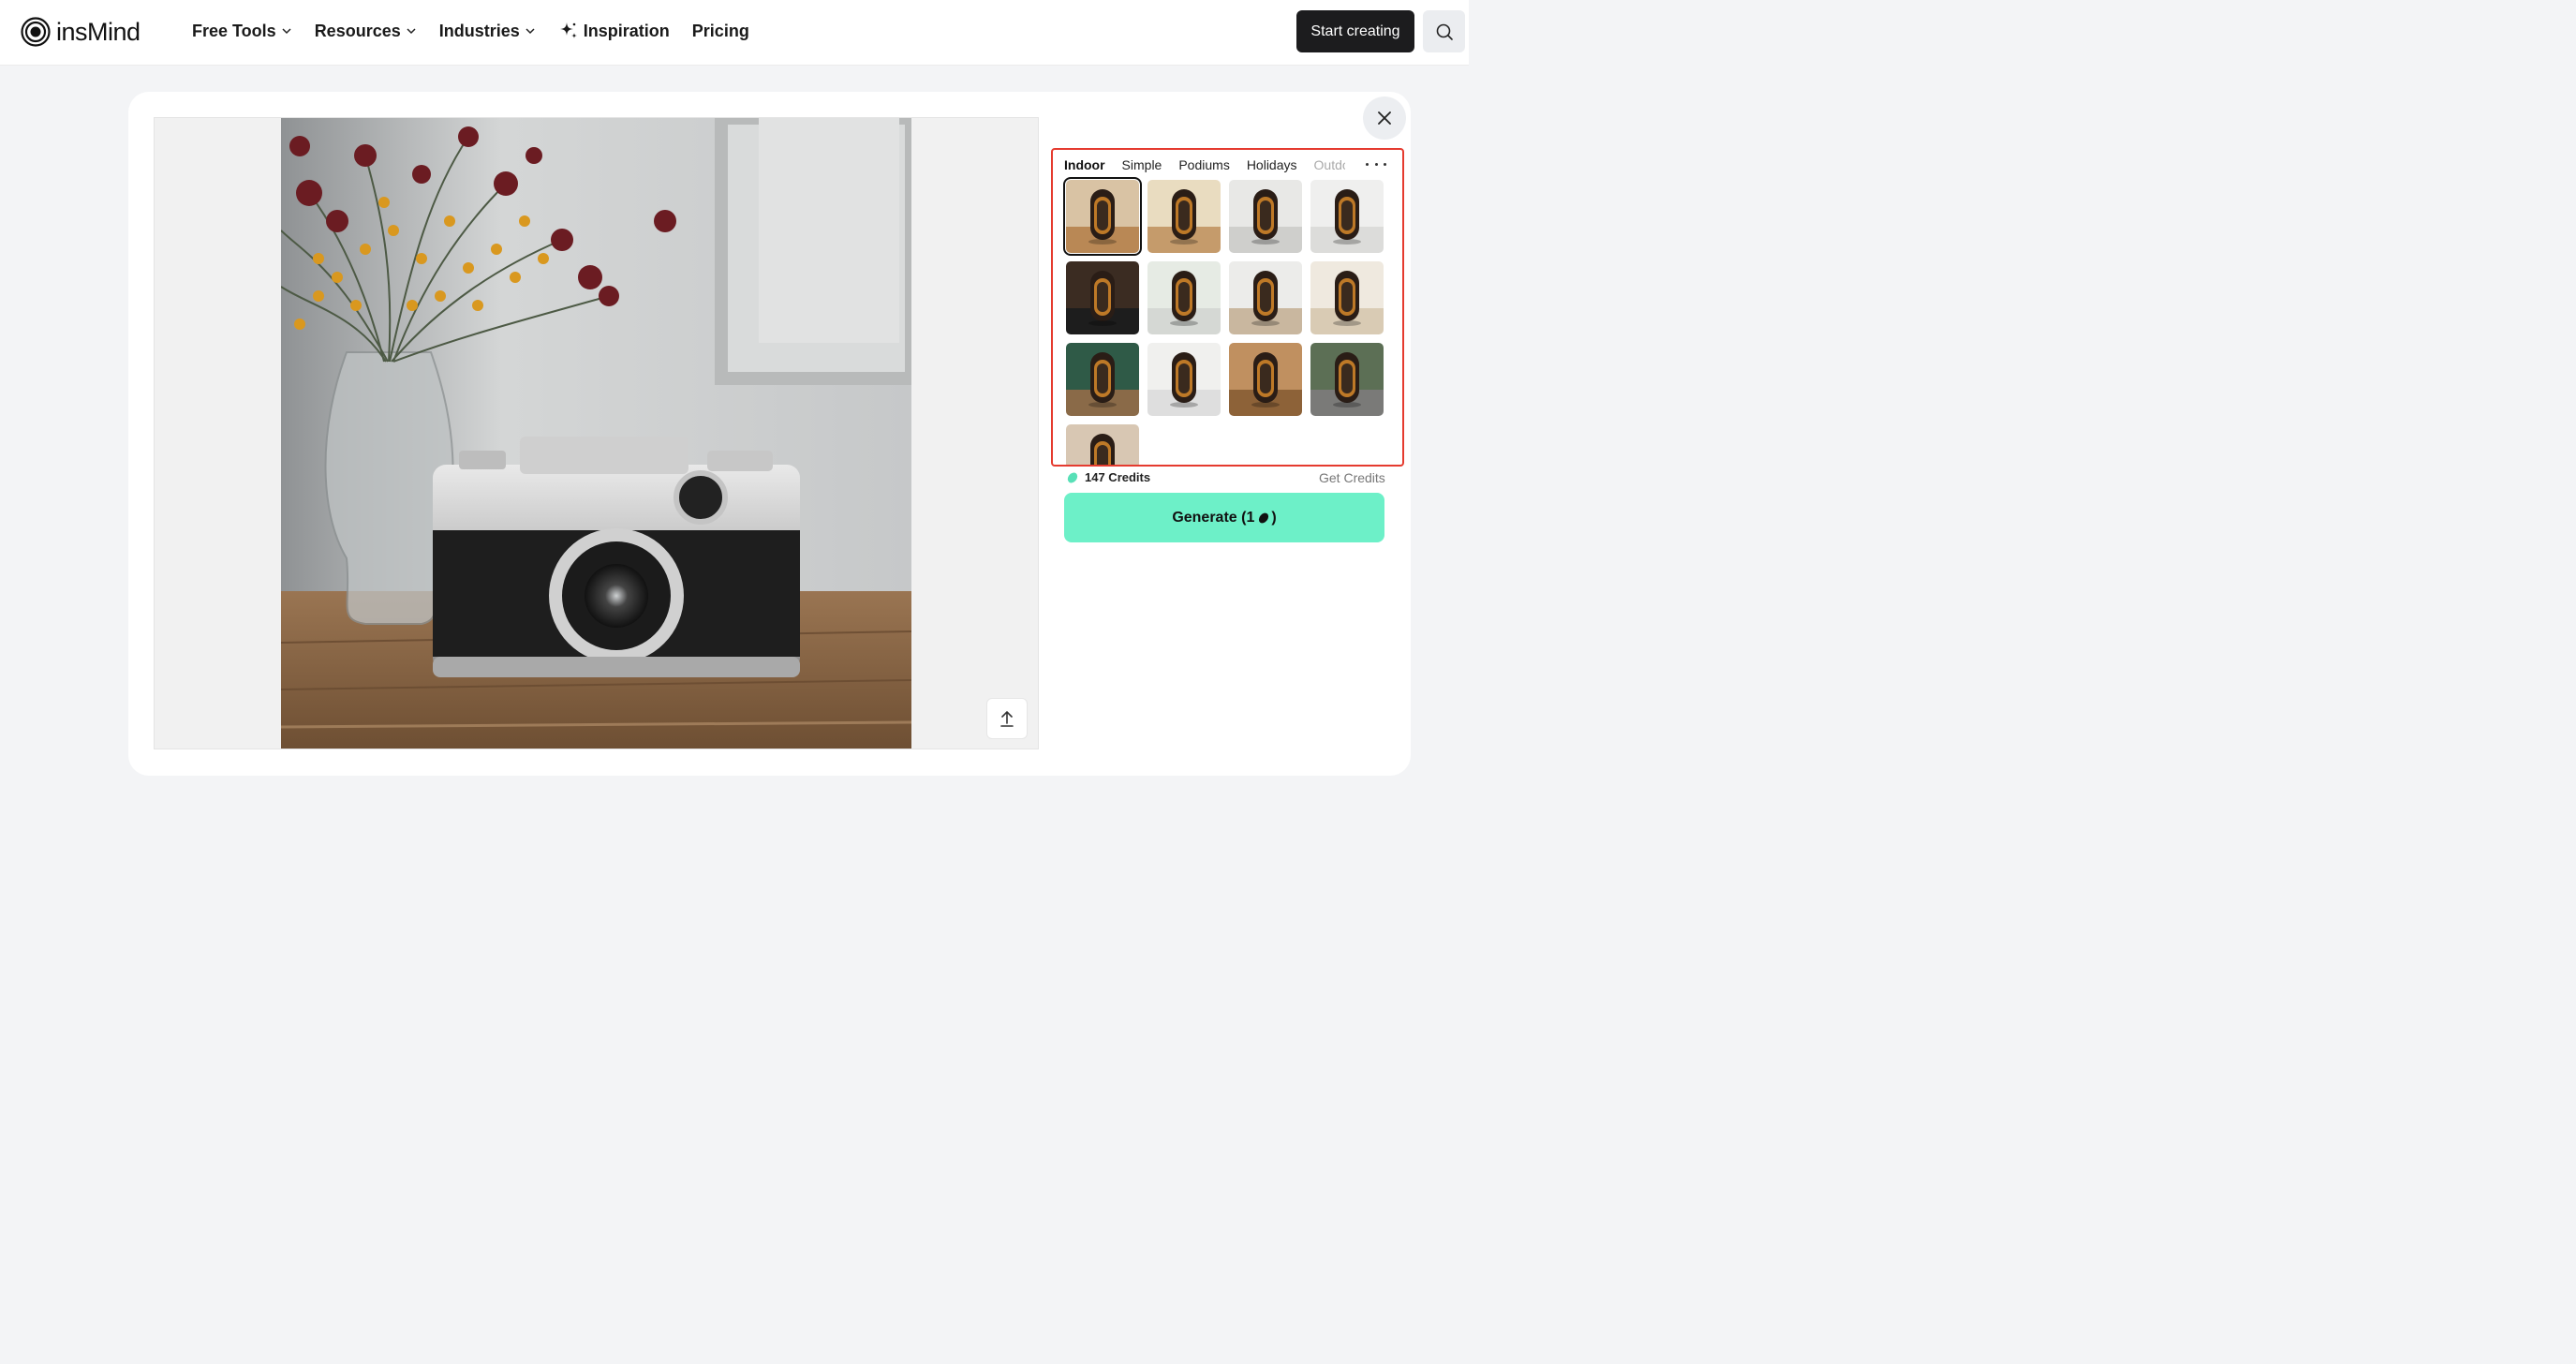 This screenshot has height=1364, width=2576. I want to click on nav-pricing: Pricing, so click(721, 31).